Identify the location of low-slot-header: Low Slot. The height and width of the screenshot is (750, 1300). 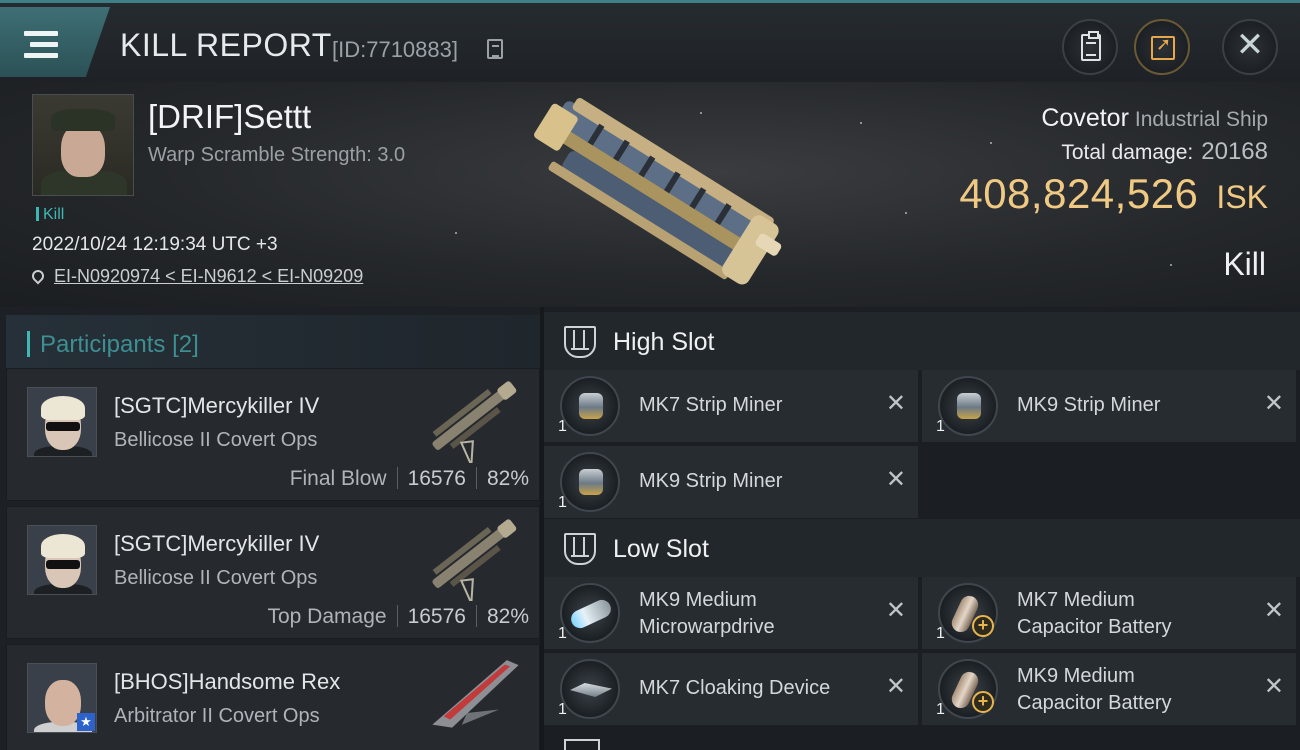
(922, 548).